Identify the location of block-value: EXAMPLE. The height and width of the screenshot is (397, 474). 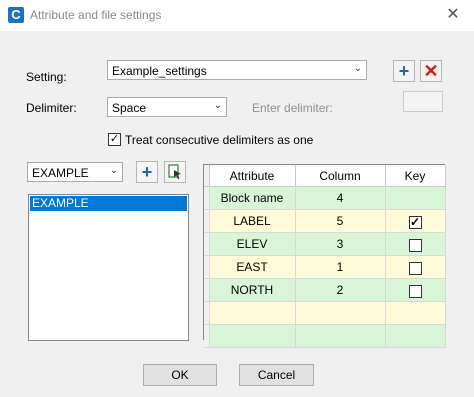
(60, 173).